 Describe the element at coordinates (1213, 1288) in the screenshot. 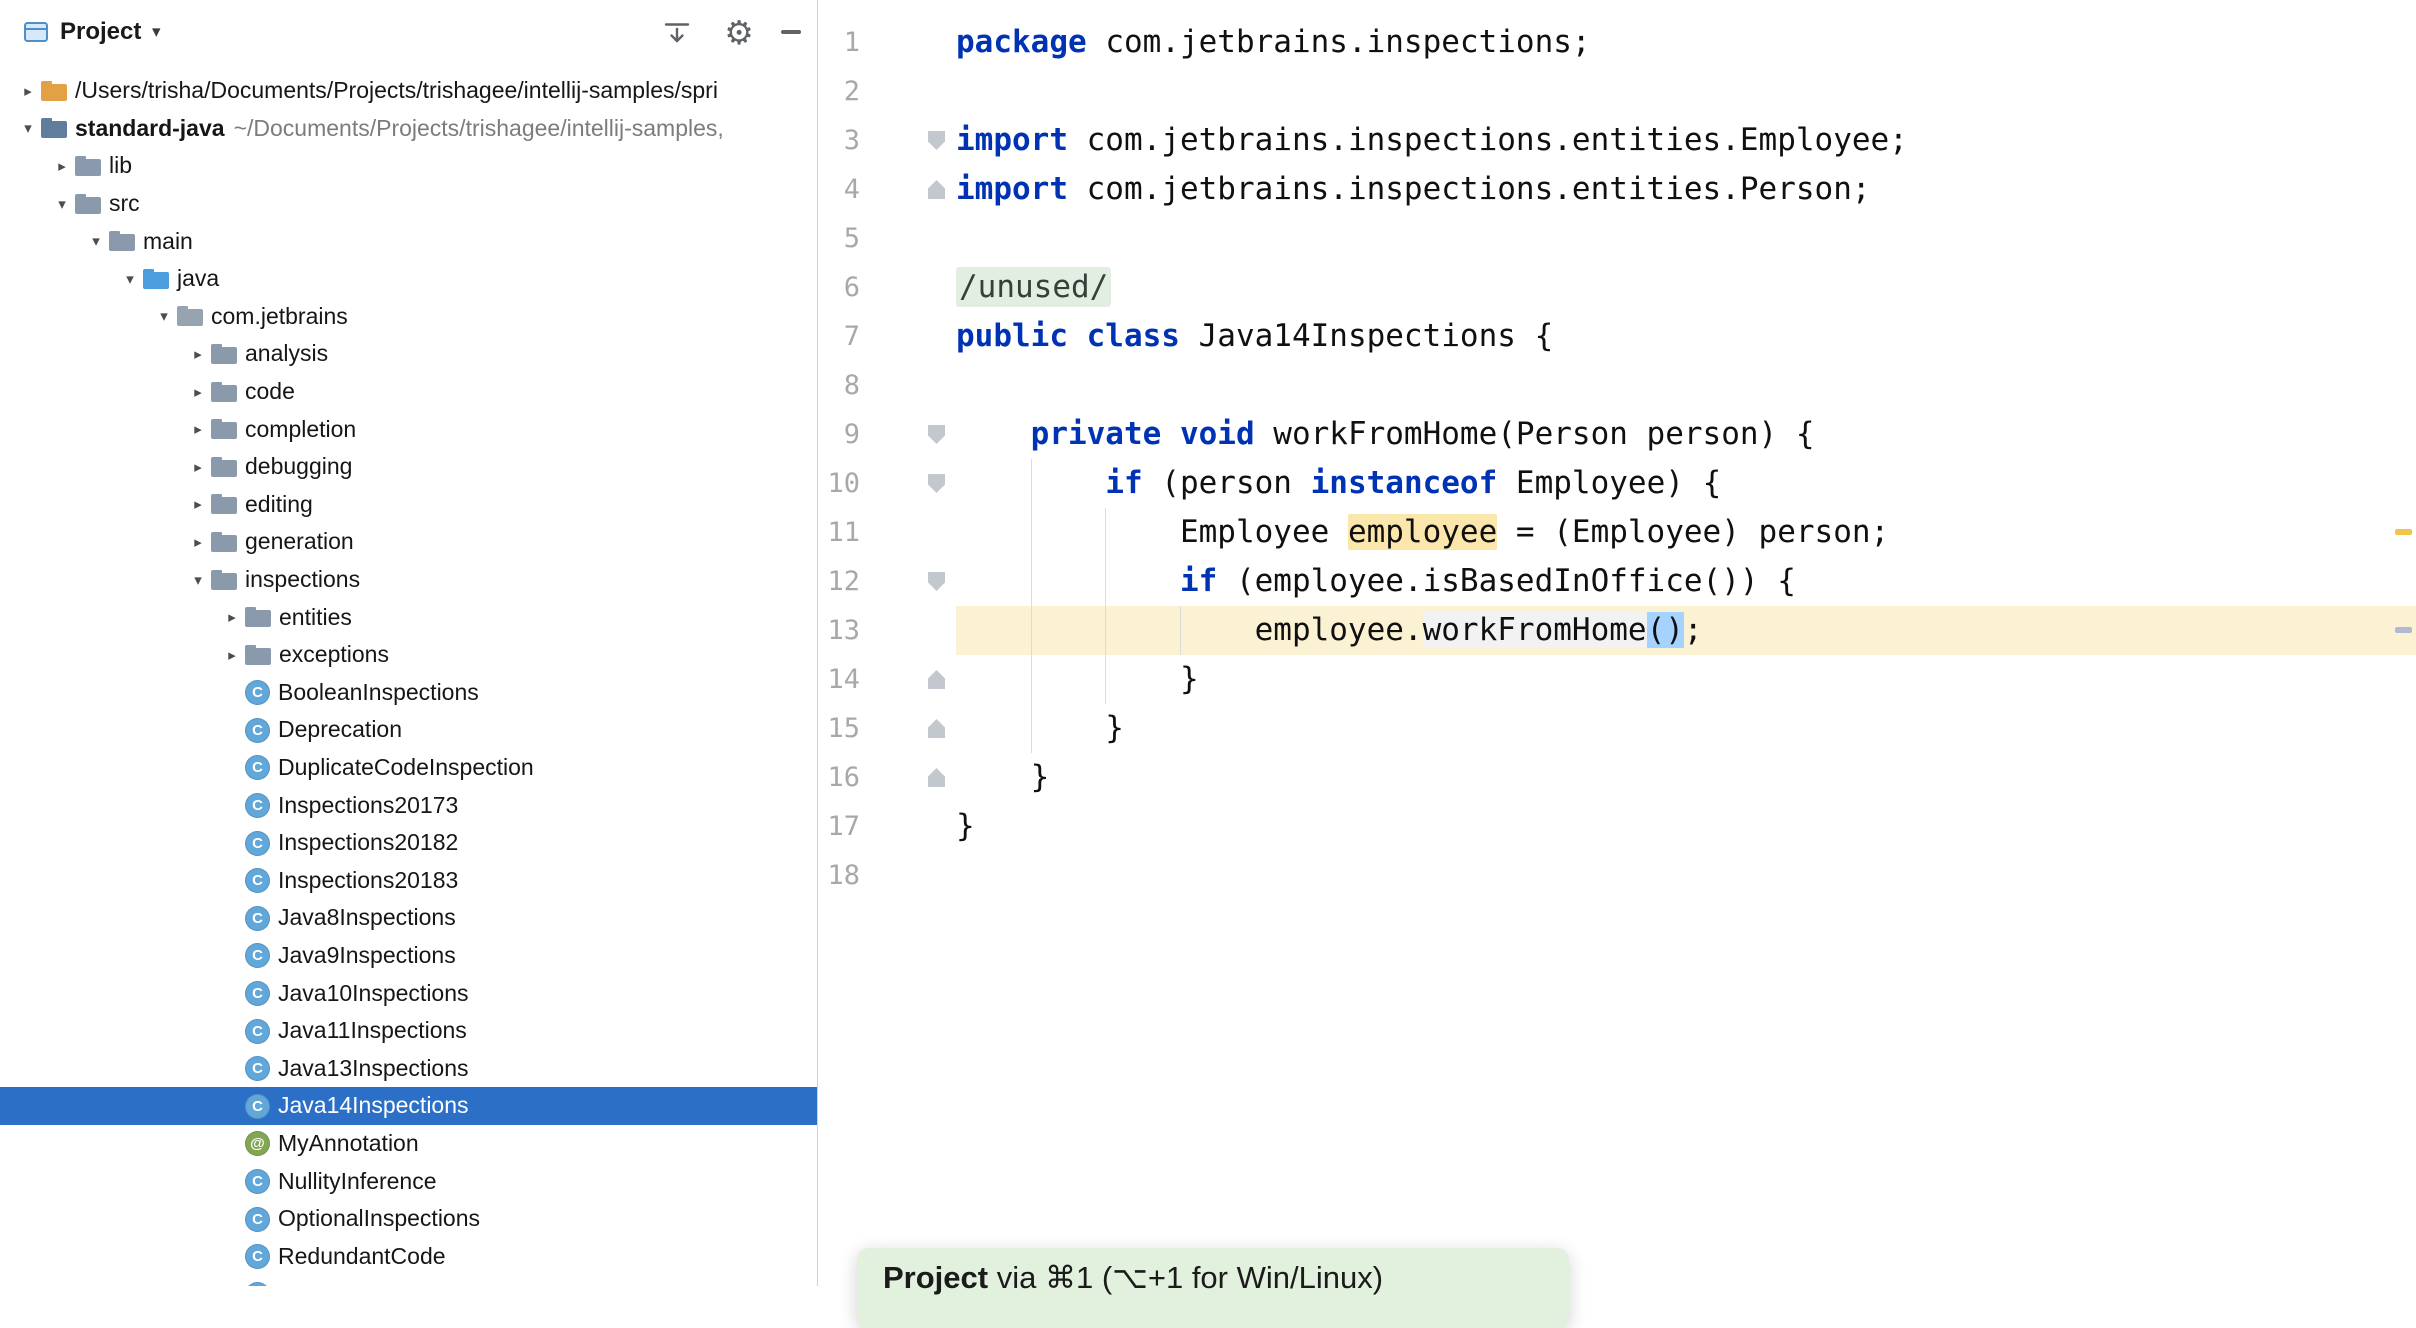

I see `shortcut-tooltip: Project via ⌘1 (⌥+1 for Win/Linux)` at that location.